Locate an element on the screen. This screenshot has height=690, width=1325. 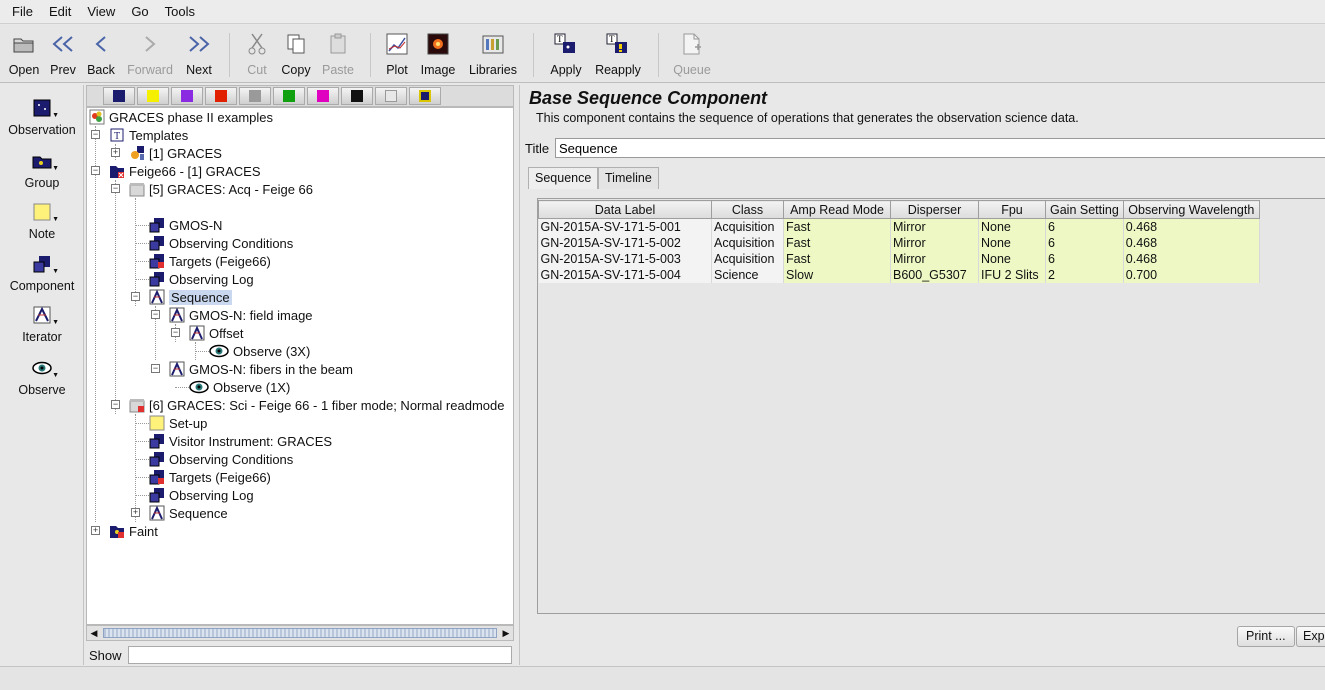
tree-node-observing-log-2: Observing Log is located at coordinates (201, 495).